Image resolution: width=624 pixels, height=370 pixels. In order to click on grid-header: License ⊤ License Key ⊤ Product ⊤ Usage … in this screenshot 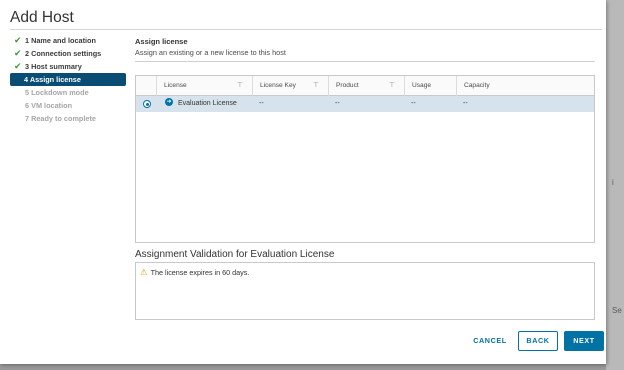, I will do `click(365, 86)`.